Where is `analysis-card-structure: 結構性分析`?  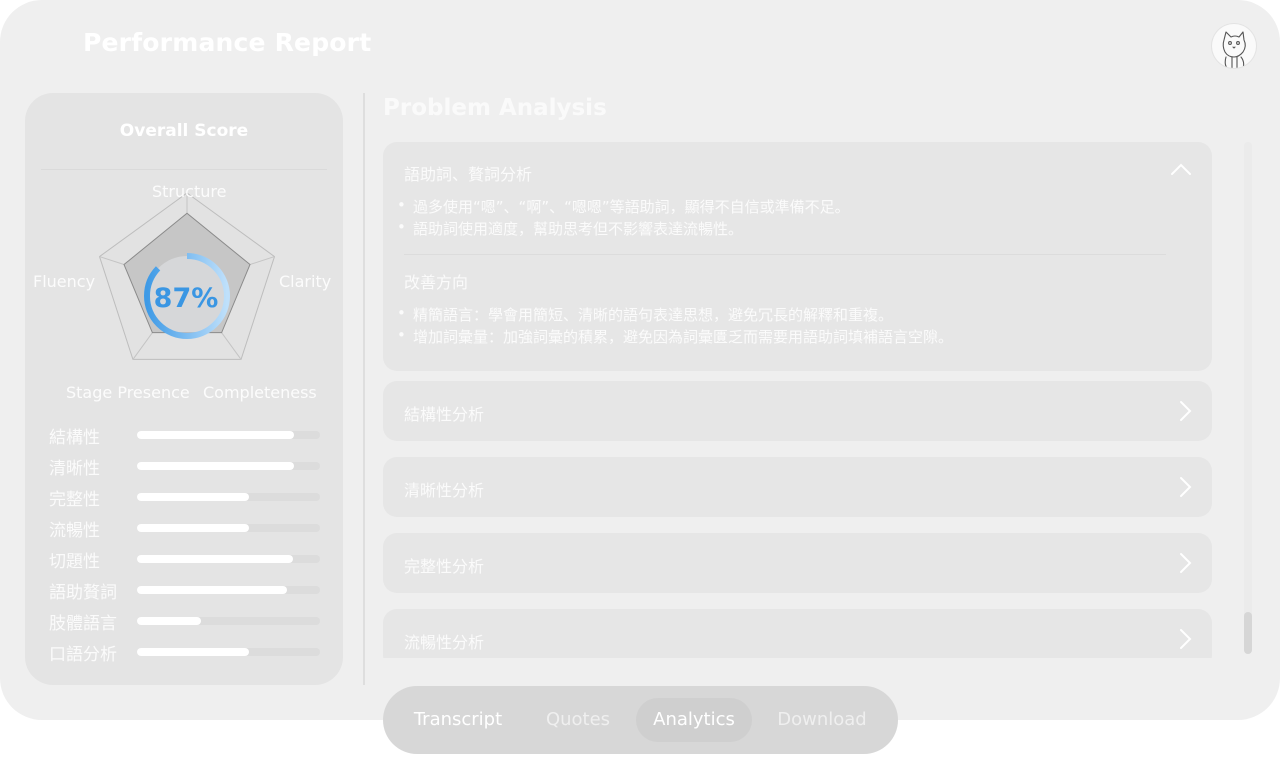
analysis-card-structure: 結構性分析 is located at coordinates (797, 411).